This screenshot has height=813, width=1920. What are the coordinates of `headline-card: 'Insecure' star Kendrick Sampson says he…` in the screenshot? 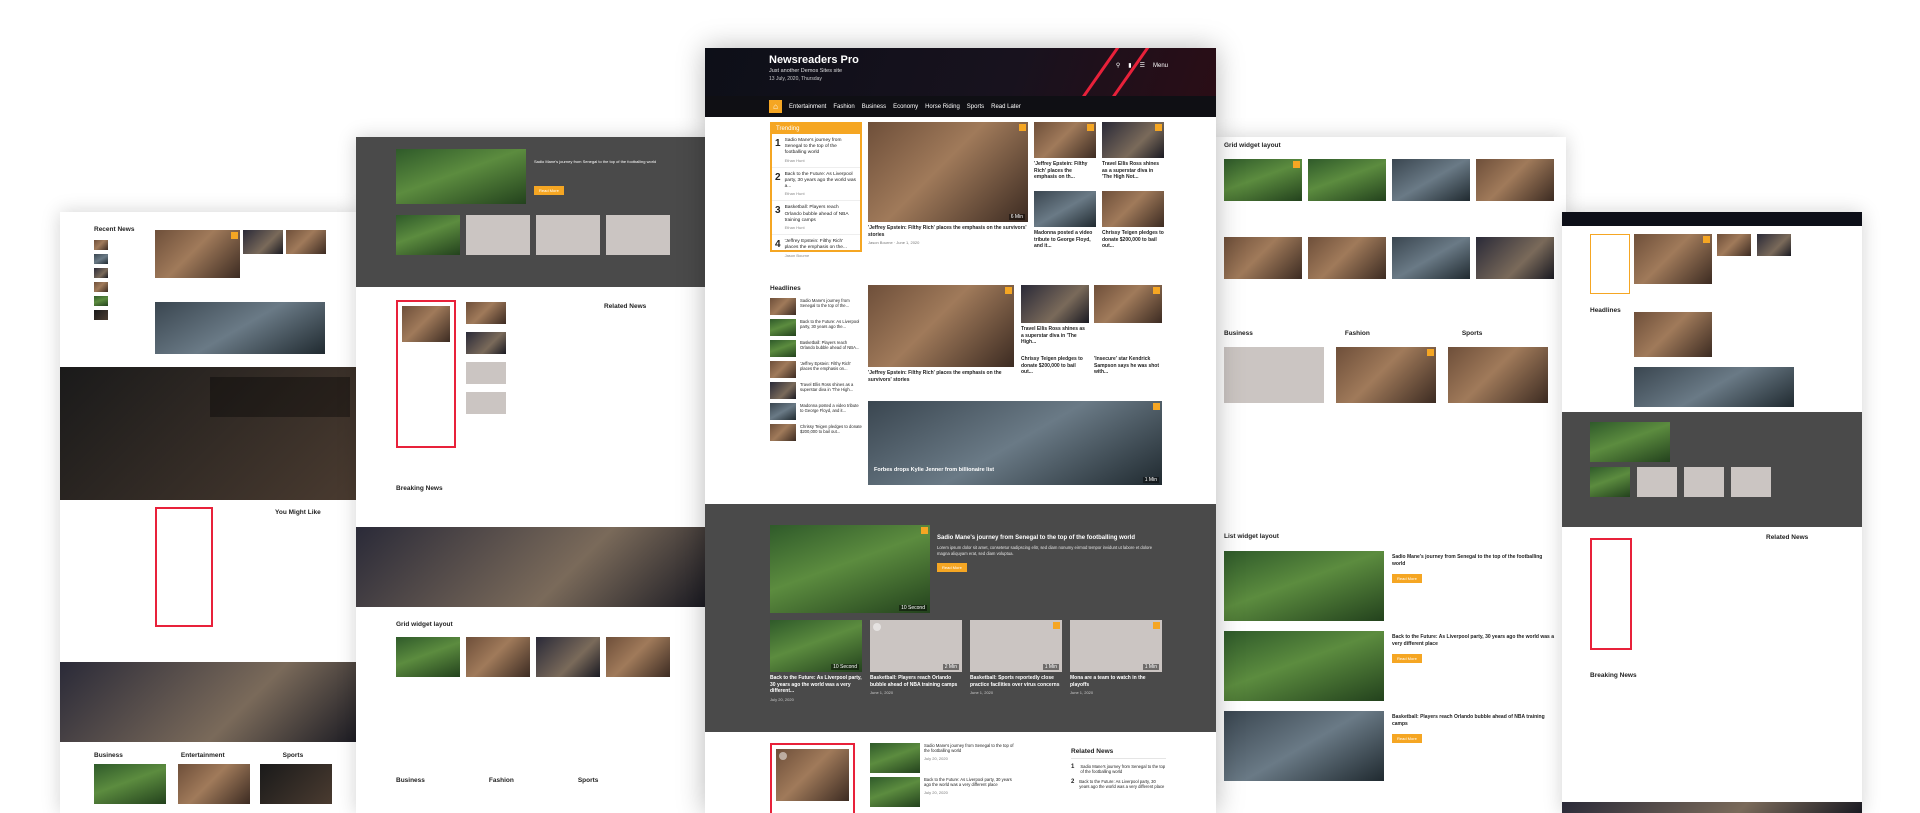 It's located at (1128, 364).